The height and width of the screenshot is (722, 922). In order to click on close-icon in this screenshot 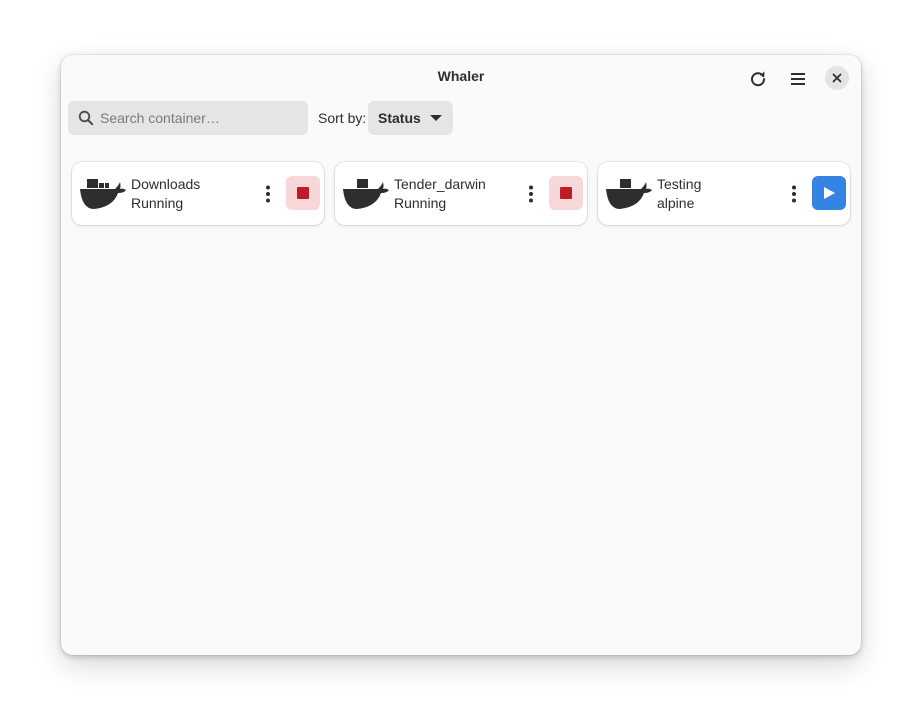, I will do `click(837, 78)`.